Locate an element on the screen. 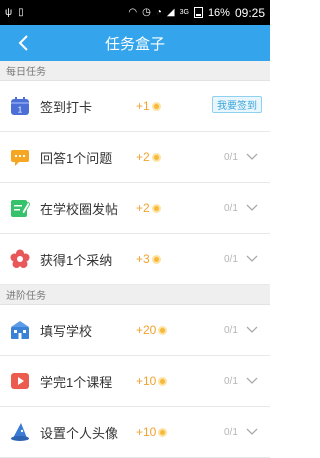  task-row-school: 填写学校 +20 0/1 is located at coordinates (135, 330).